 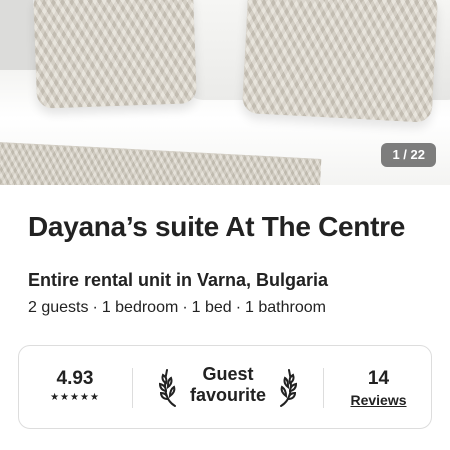 What do you see at coordinates (75, 378) in the screenshot?
I see `rating-value: 4.93` at bounding box center [75, 378].